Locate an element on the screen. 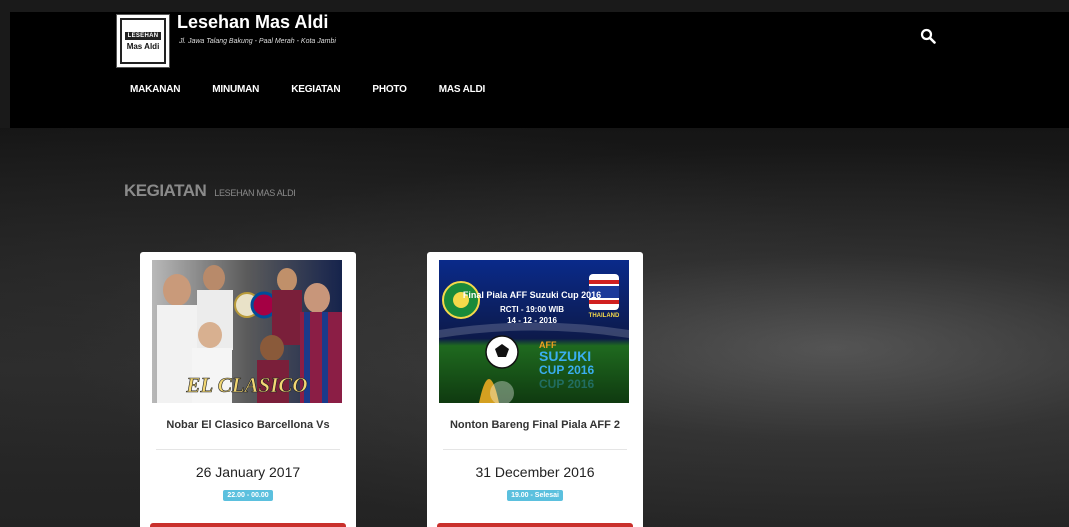 This screenshot has height=527, width=1069. event-time-wrap: 19.00 - Selesai is located at coordinates (535, 493).